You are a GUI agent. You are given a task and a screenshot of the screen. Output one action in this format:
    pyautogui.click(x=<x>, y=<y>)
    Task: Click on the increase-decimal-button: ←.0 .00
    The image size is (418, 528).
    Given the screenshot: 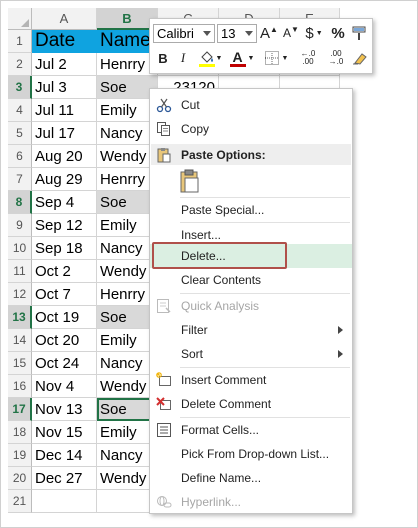 What is the action you would take?
    pyautogui.click(x=308, y=58)
    